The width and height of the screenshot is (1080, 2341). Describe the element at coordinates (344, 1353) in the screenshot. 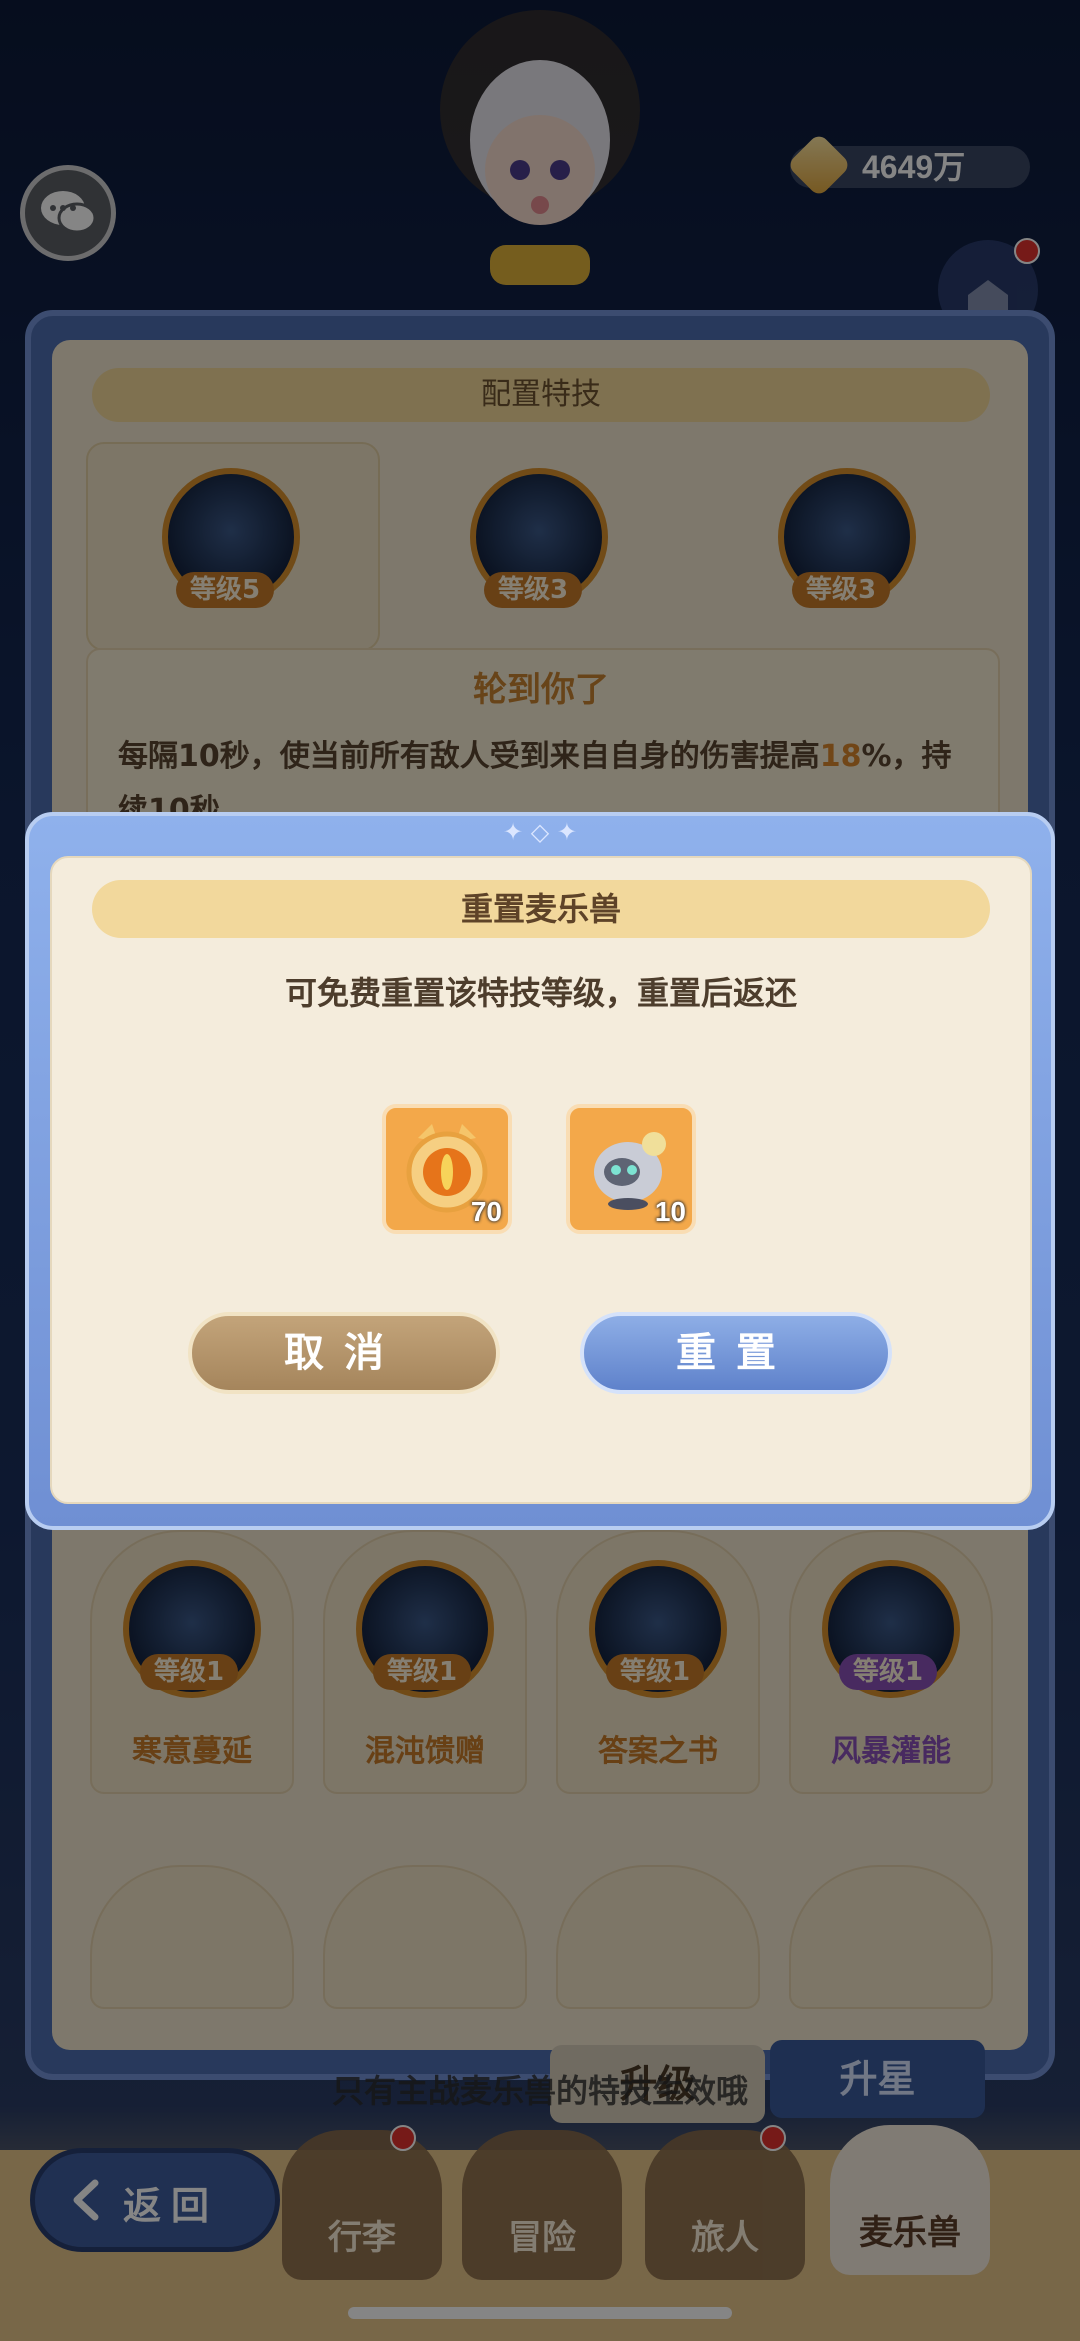

I see `cancel-button: 取消` at that location.